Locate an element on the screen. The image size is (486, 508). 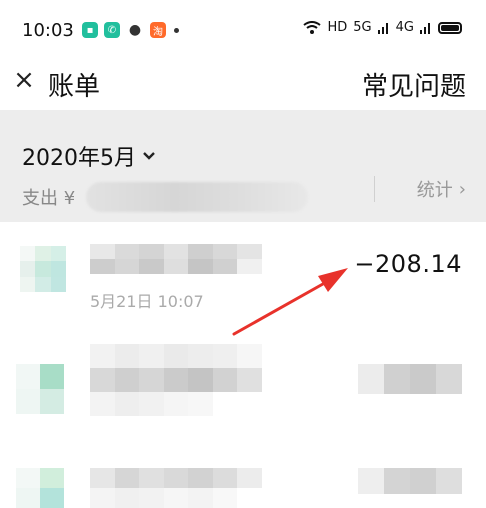
more-notifications-icon is located at coordinates (176, 30).